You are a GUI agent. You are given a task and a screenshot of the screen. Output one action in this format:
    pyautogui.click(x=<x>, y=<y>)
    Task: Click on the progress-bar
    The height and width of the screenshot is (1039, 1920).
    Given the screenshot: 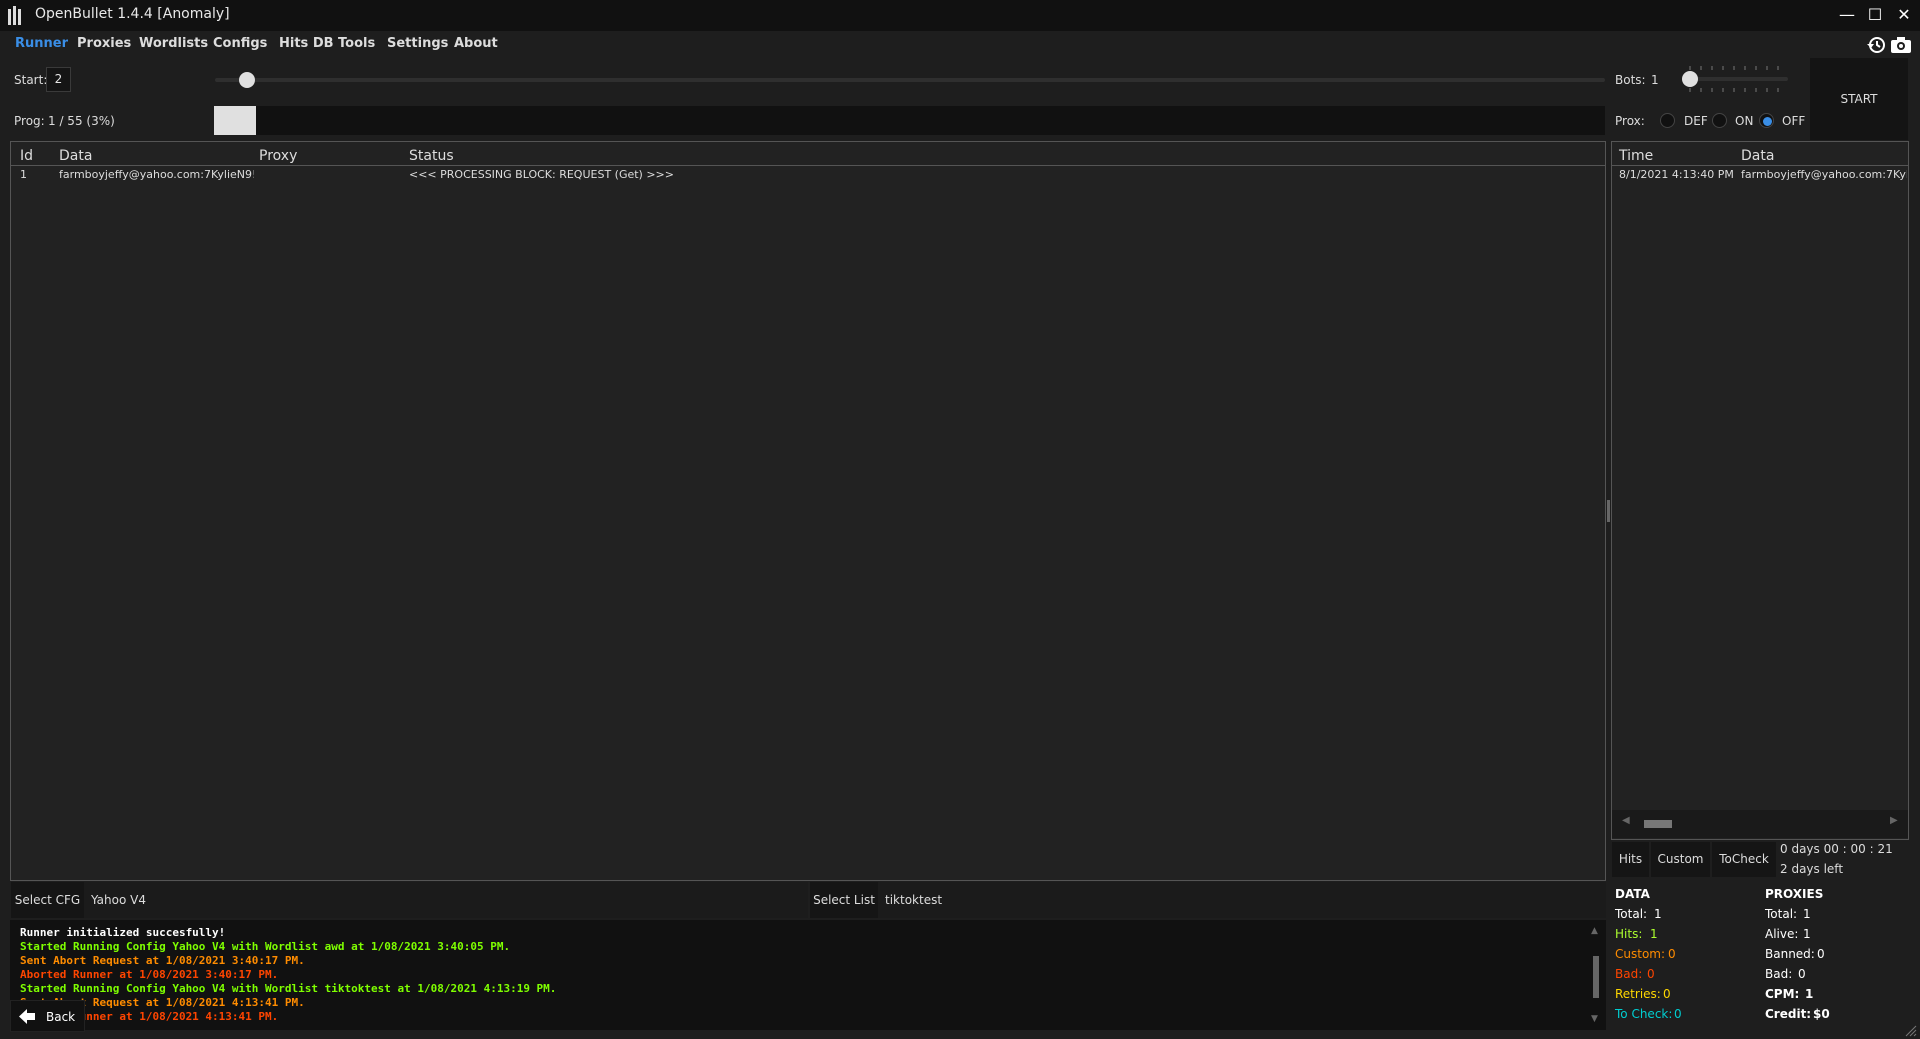 What is the action you would take?
    pyautogui.click(x=909, y=120)
    